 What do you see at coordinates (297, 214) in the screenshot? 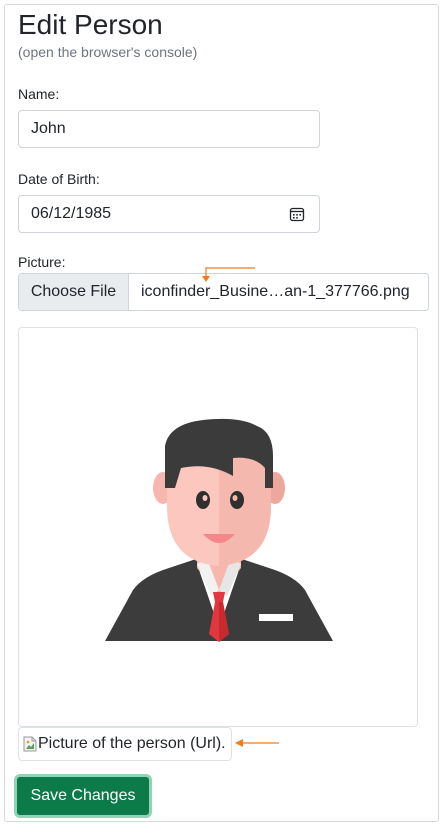
I see `calendar-icon` at bounding box center [297, 214].